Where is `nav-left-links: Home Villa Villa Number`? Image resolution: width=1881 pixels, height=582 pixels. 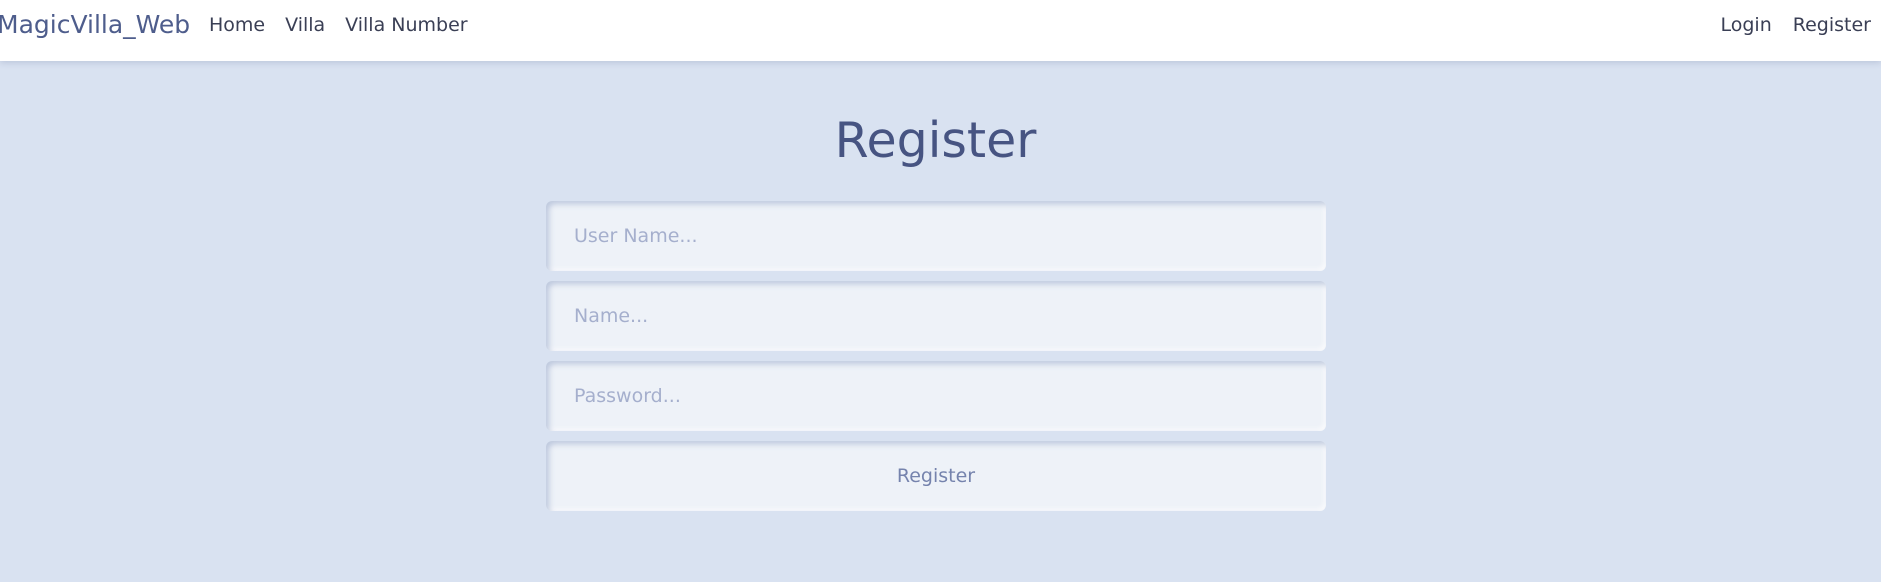
nav-left-links: Home Villa Villa Number is located at coordinates (348, 25).